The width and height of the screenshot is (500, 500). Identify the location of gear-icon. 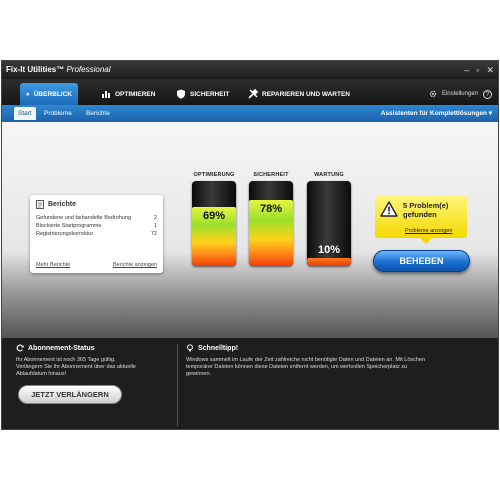
(433, 94).